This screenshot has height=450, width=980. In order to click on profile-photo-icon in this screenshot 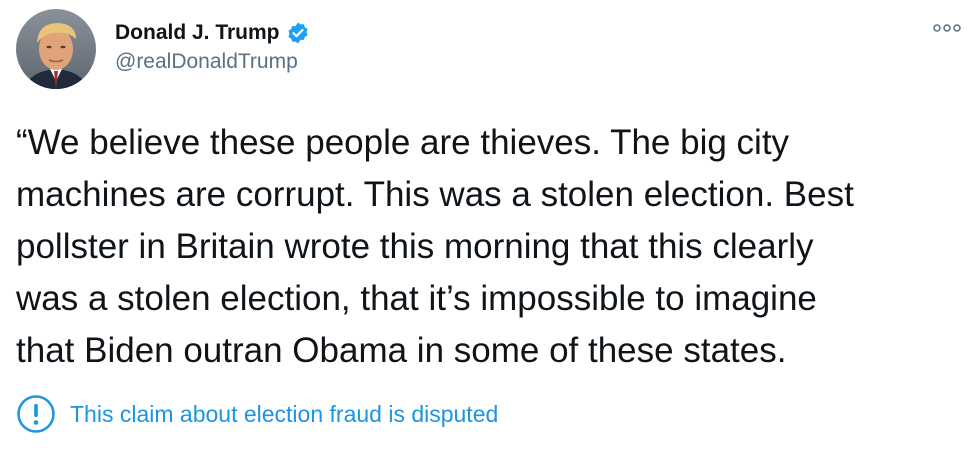, I will do `click(56, 49)`.